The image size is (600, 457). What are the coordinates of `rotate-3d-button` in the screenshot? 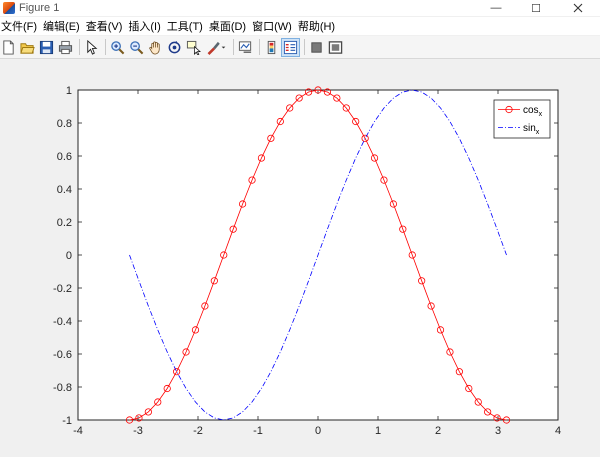 It's located at (174, 47).